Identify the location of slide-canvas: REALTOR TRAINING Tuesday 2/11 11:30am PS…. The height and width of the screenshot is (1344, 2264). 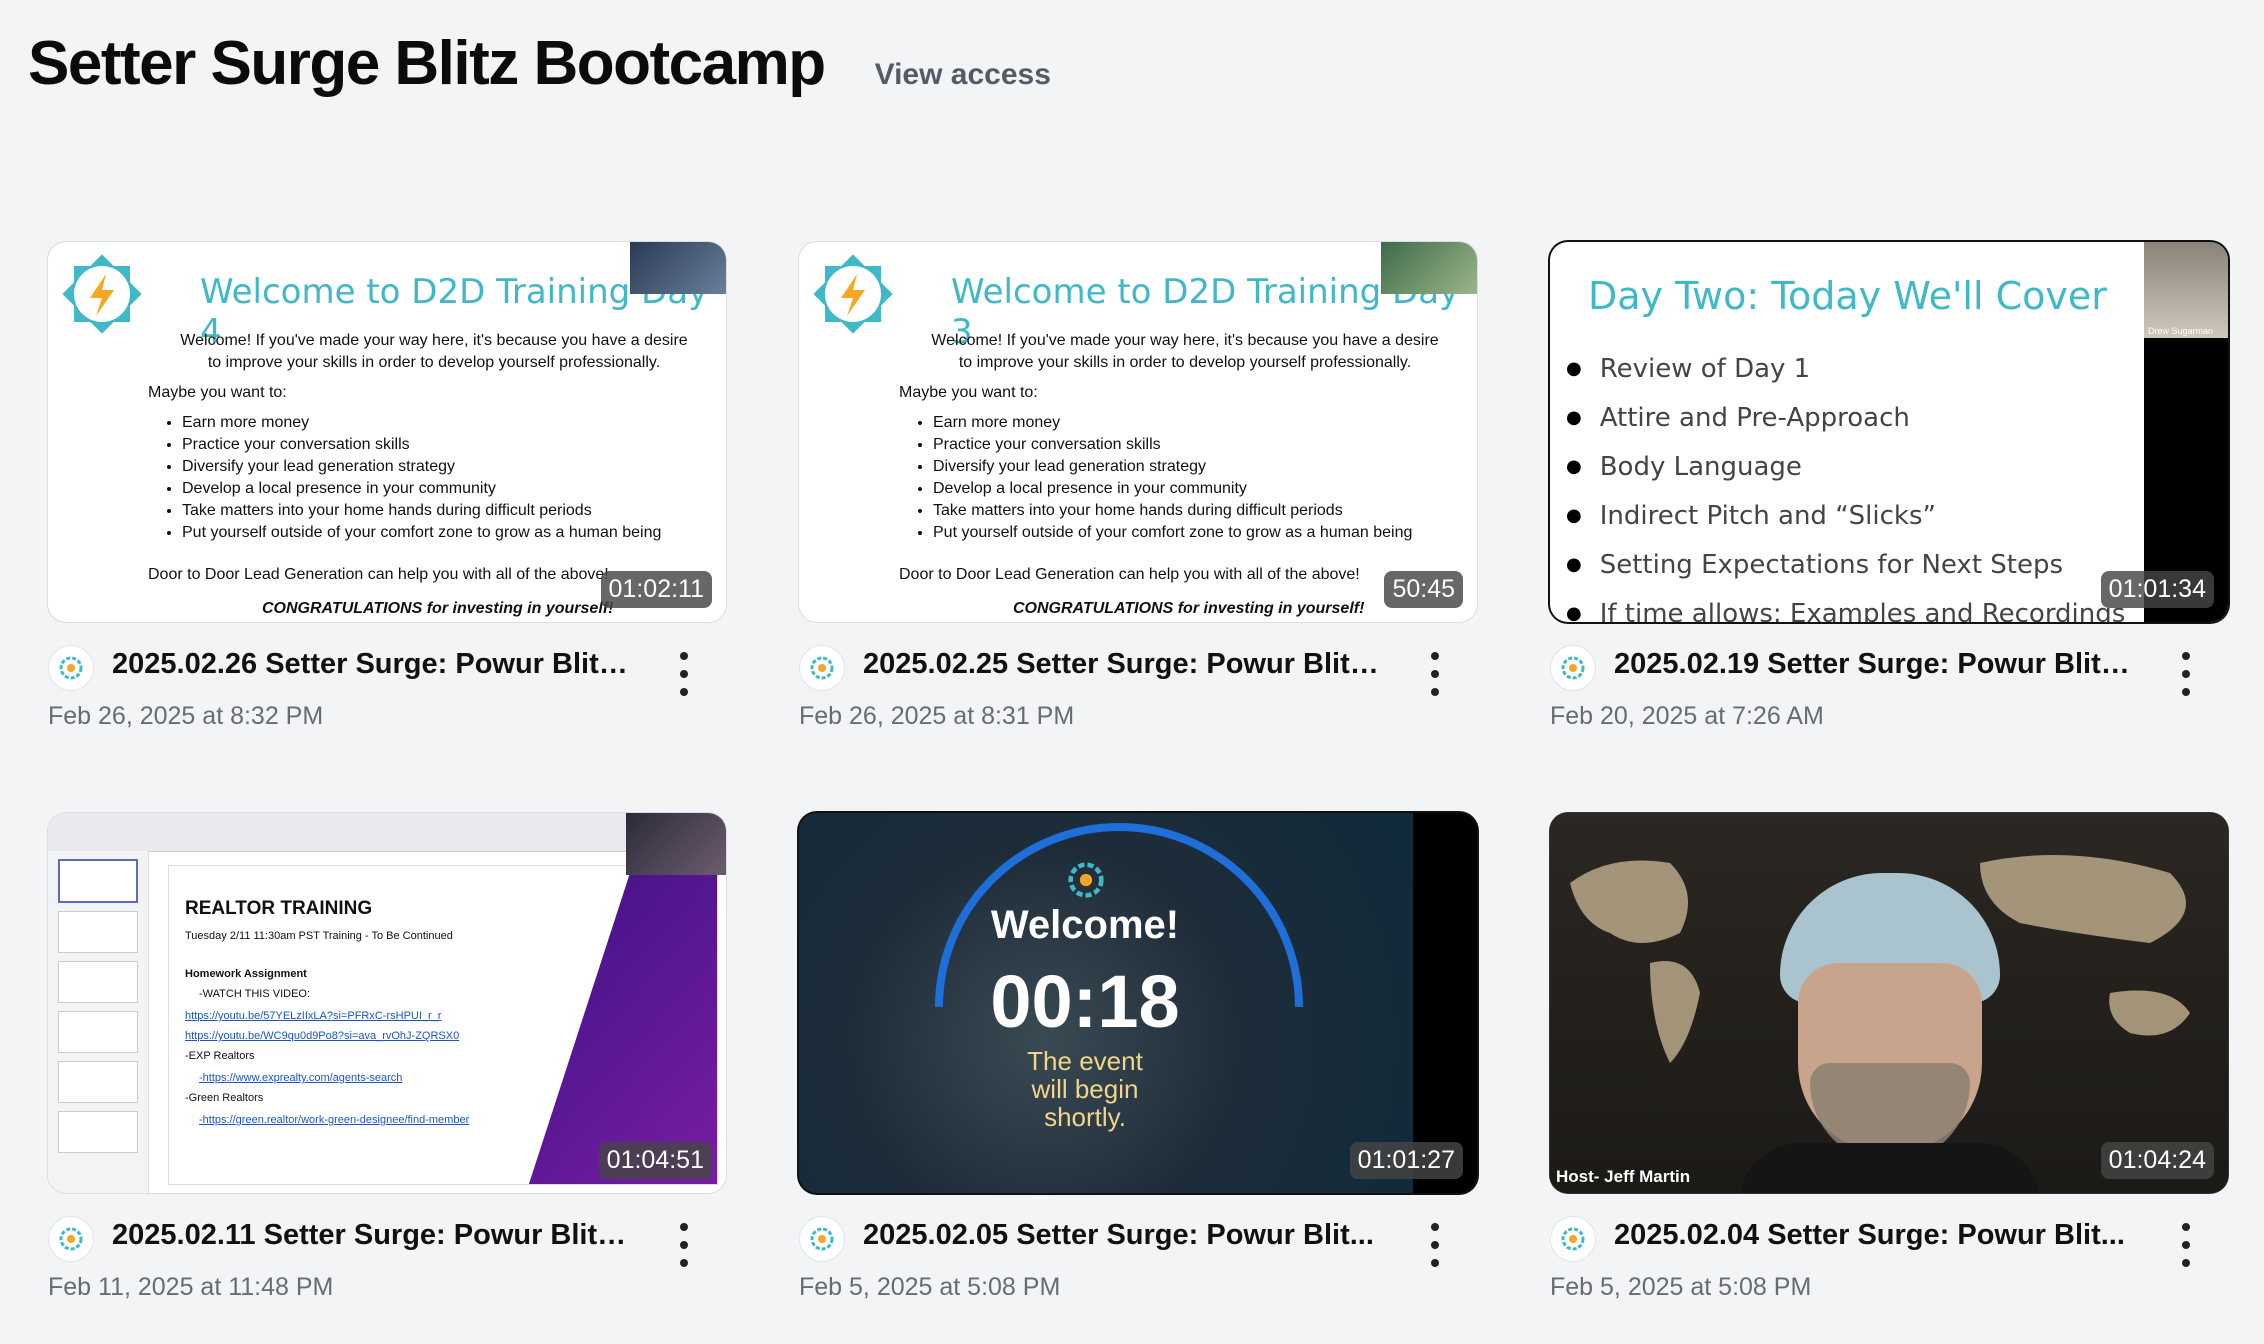
(443, 1025).